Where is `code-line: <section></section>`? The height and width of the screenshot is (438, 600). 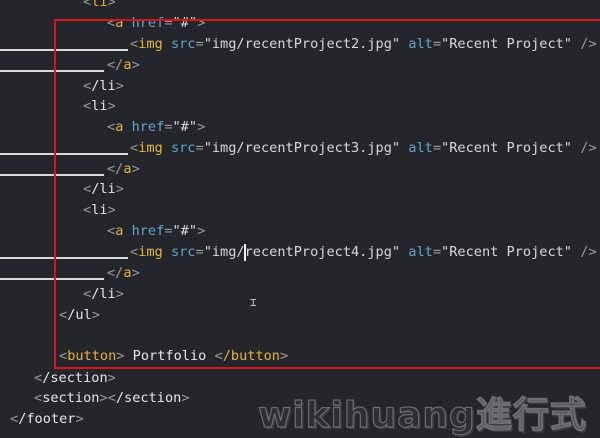
code-line: <section></section> is located at coordinates (112, 398).